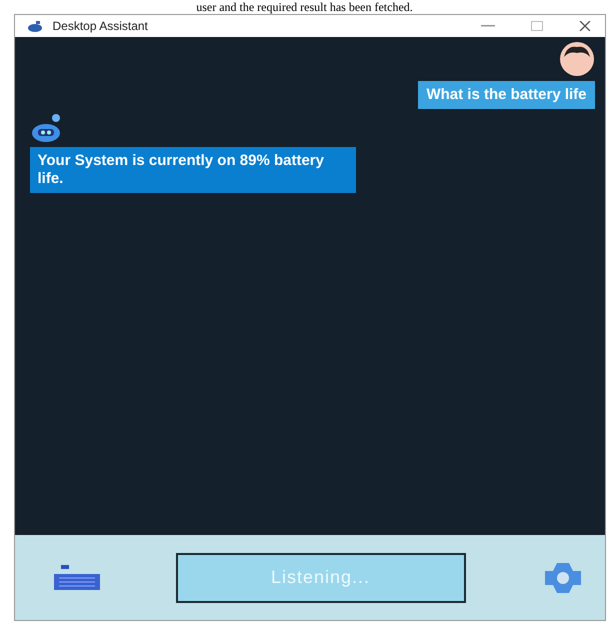  I want to click on close-icon, so click(584, 26).